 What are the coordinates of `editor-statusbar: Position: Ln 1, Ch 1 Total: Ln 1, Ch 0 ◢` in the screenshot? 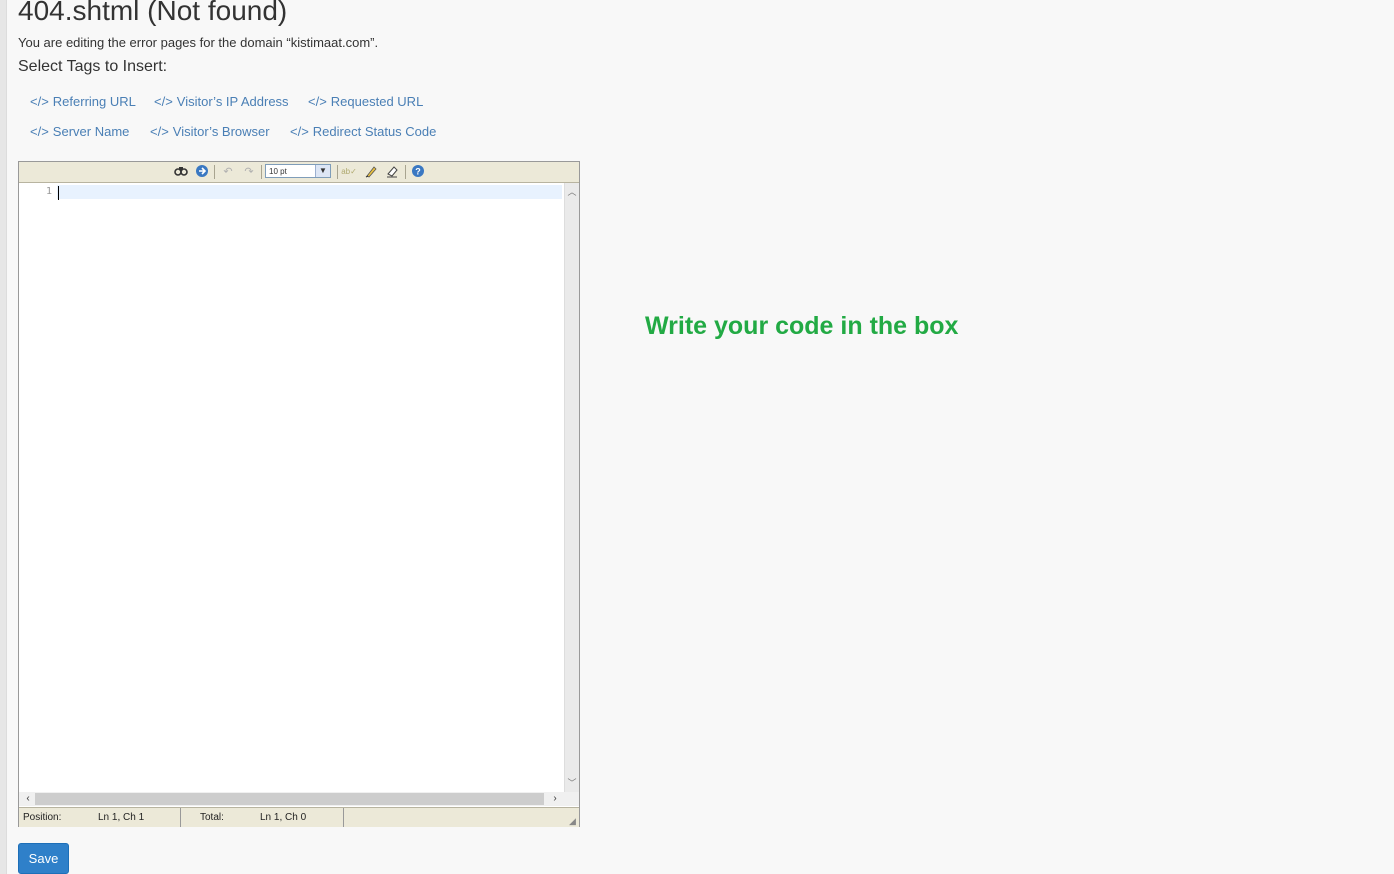 It's located at (299, 817).